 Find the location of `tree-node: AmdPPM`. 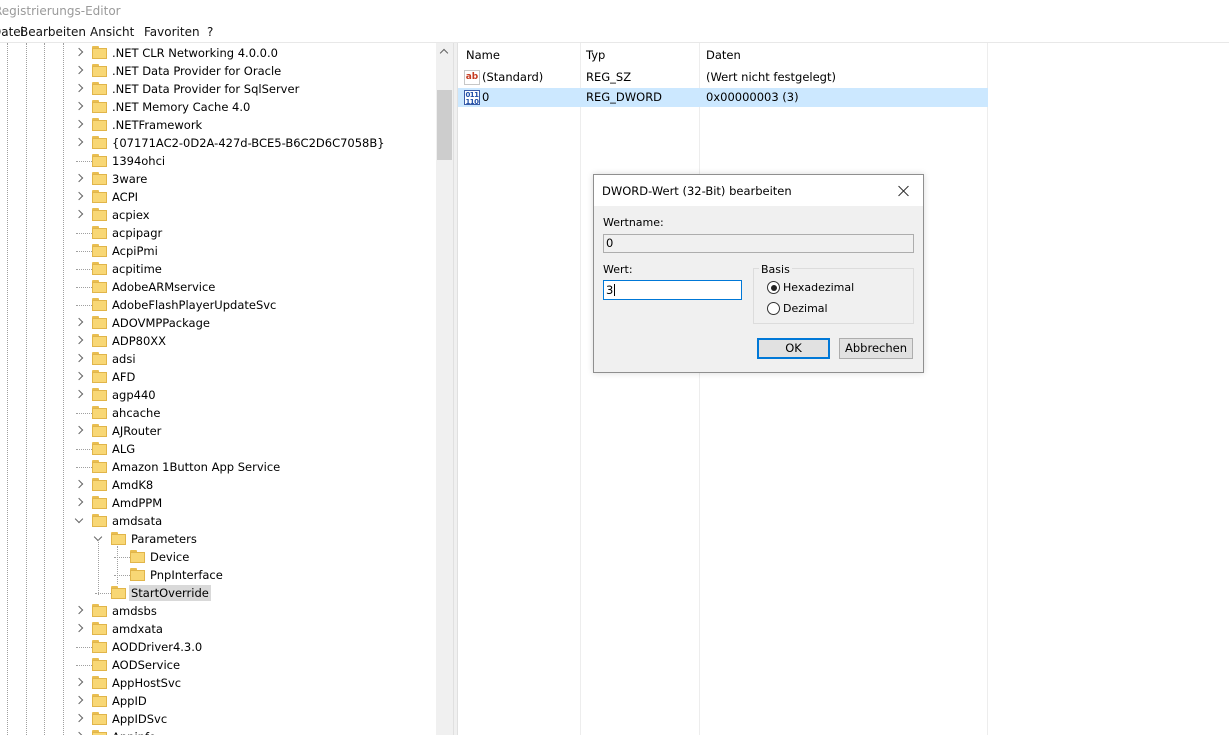

tree-node: AmdPPM is located at coordinates (218, 503).